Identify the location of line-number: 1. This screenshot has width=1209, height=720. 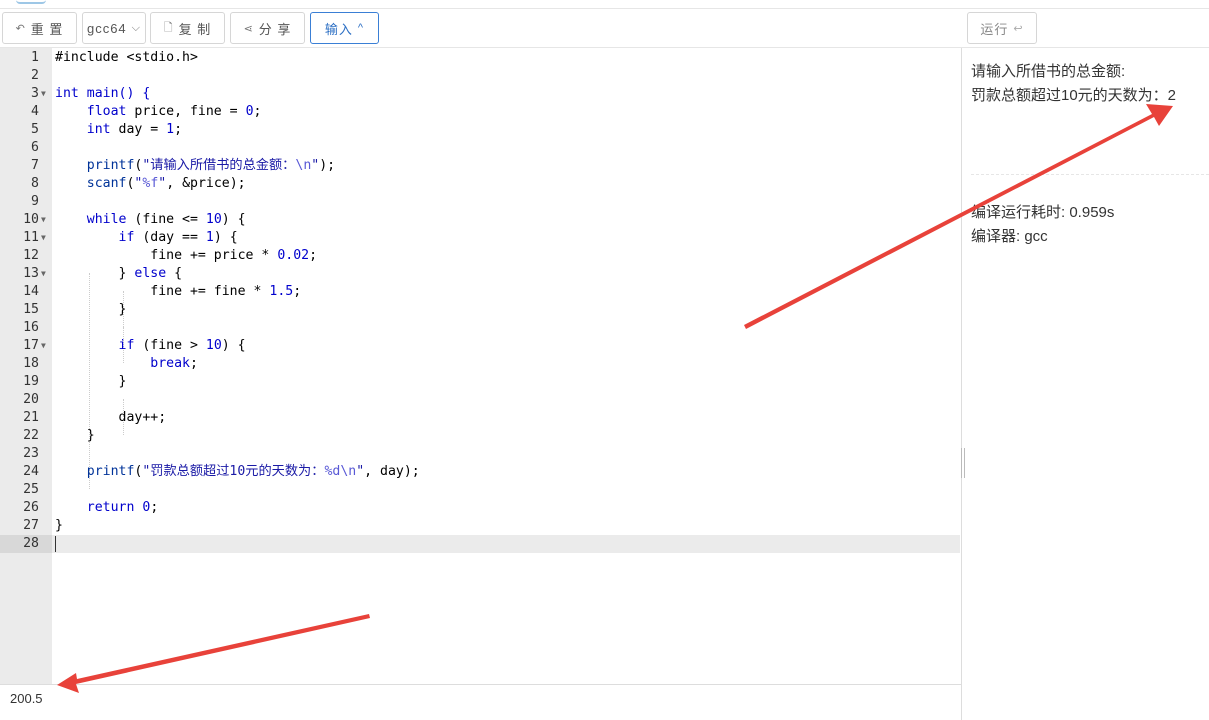
(35, 57).